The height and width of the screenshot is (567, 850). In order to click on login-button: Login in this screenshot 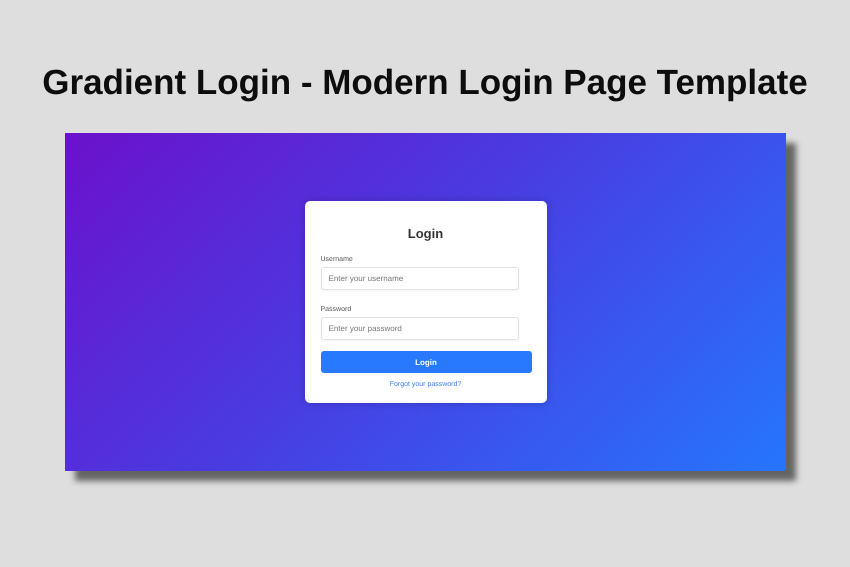, I will do `click(426, 362)`.